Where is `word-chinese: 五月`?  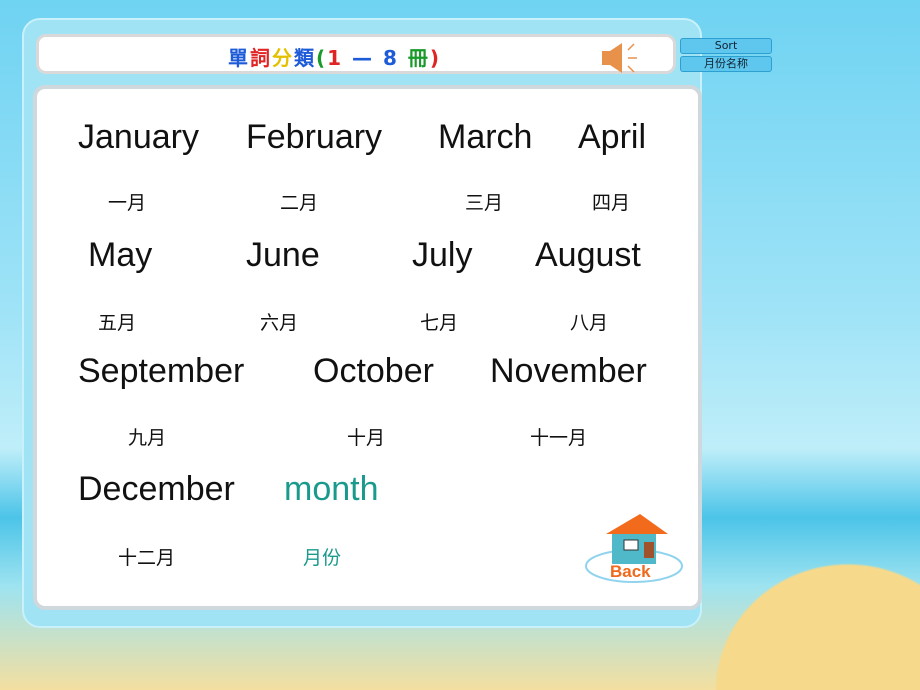
word-chinese: 五月 is located at coordinates (117, 323).